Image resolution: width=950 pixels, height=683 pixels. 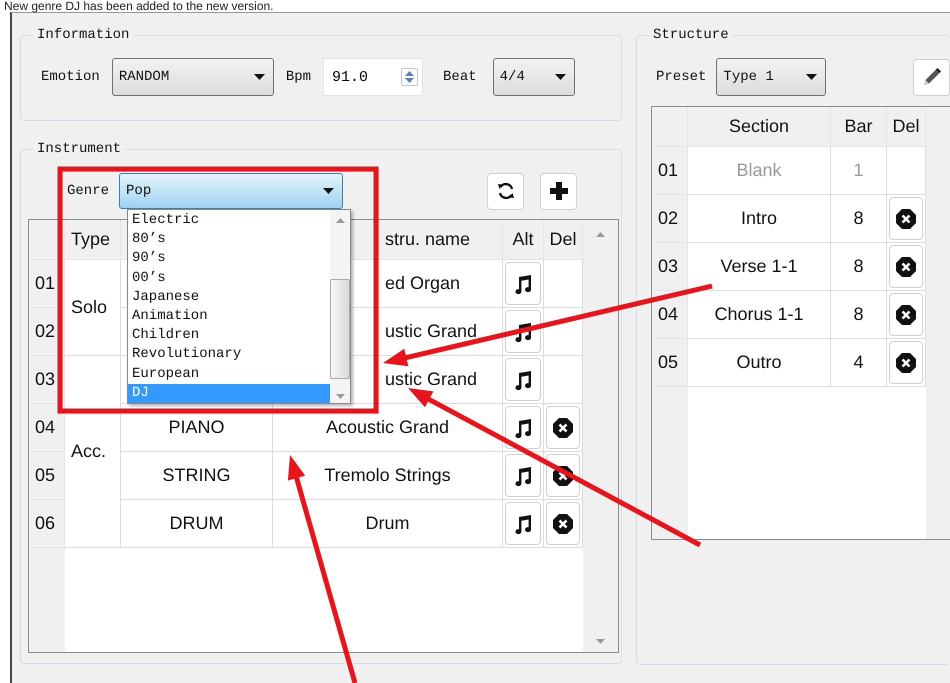 I want to click on field-label: Beat, so click(x=460, y=77).